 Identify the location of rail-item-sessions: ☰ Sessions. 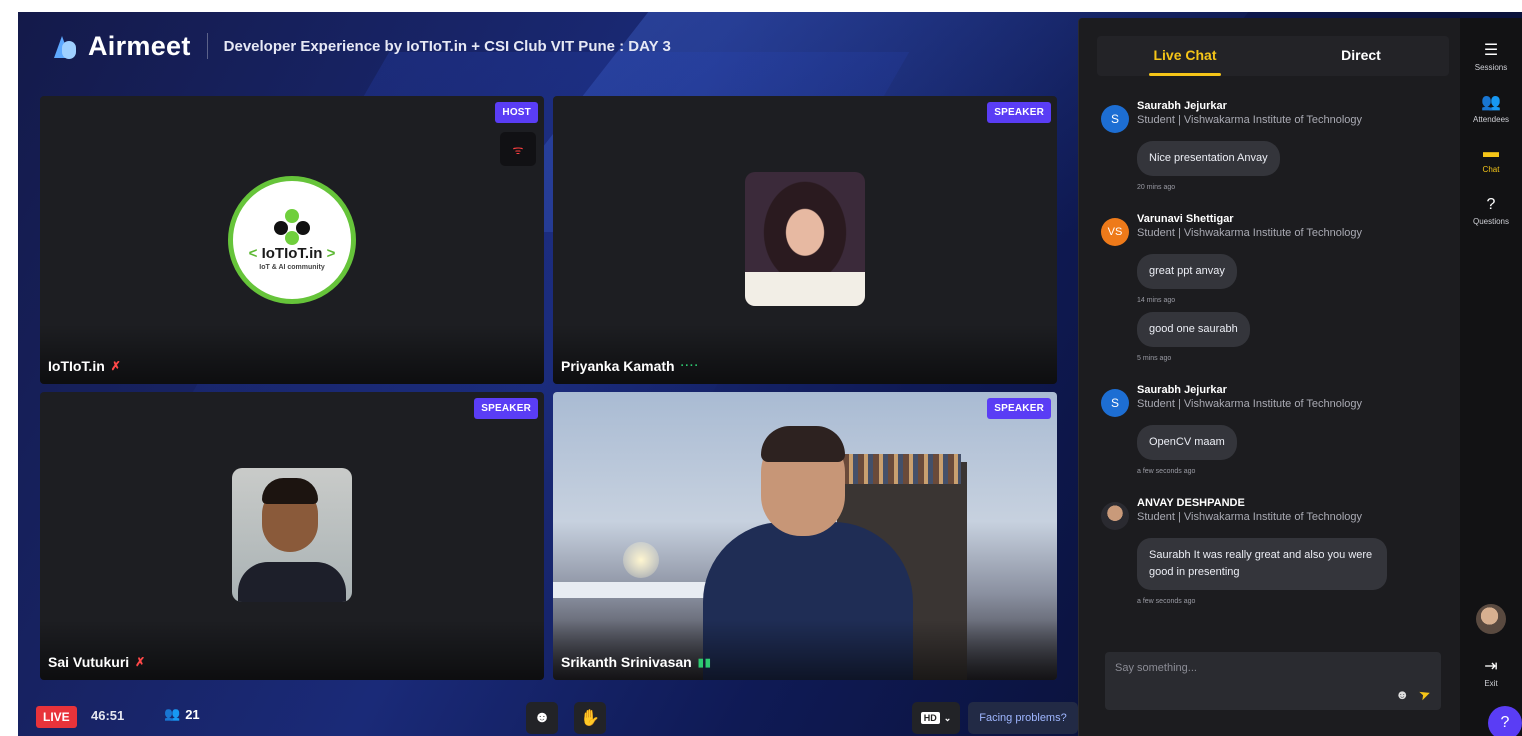
(1491, 56).